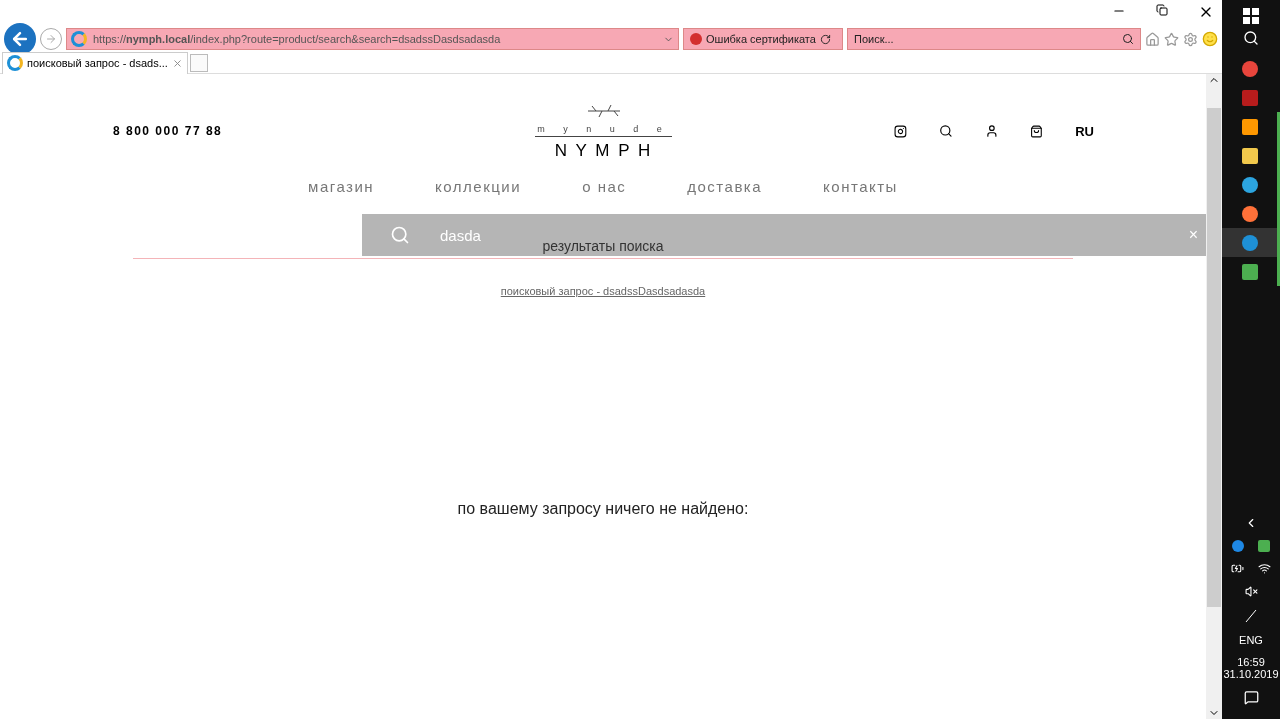 This screenshot has height=719, width=1280. What do you see at coordinates (372, 39) in the screenshot?
I see `address-field: https://nymph.local/index.php?route=product/search&search=dsadssDasdsadasda` at bounding box center [372, 39].